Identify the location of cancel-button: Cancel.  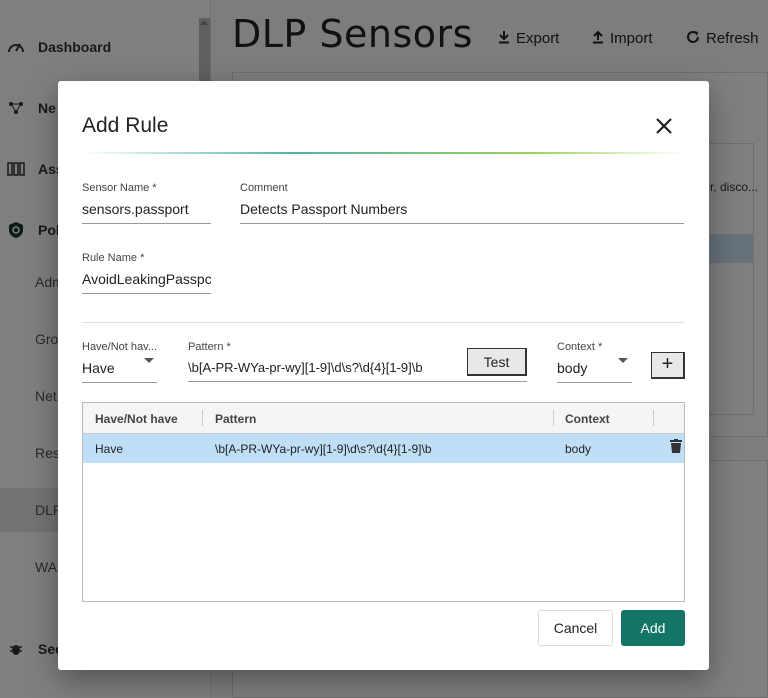
(575, 628).